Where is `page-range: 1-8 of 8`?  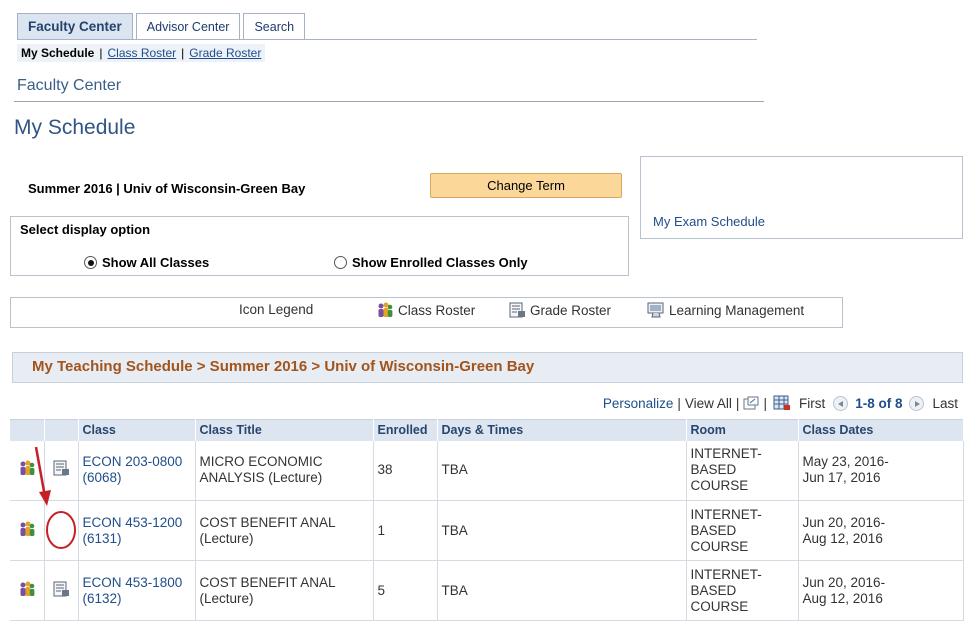
page-range: 1-8 of 8 is located at coordinates (879, 403).